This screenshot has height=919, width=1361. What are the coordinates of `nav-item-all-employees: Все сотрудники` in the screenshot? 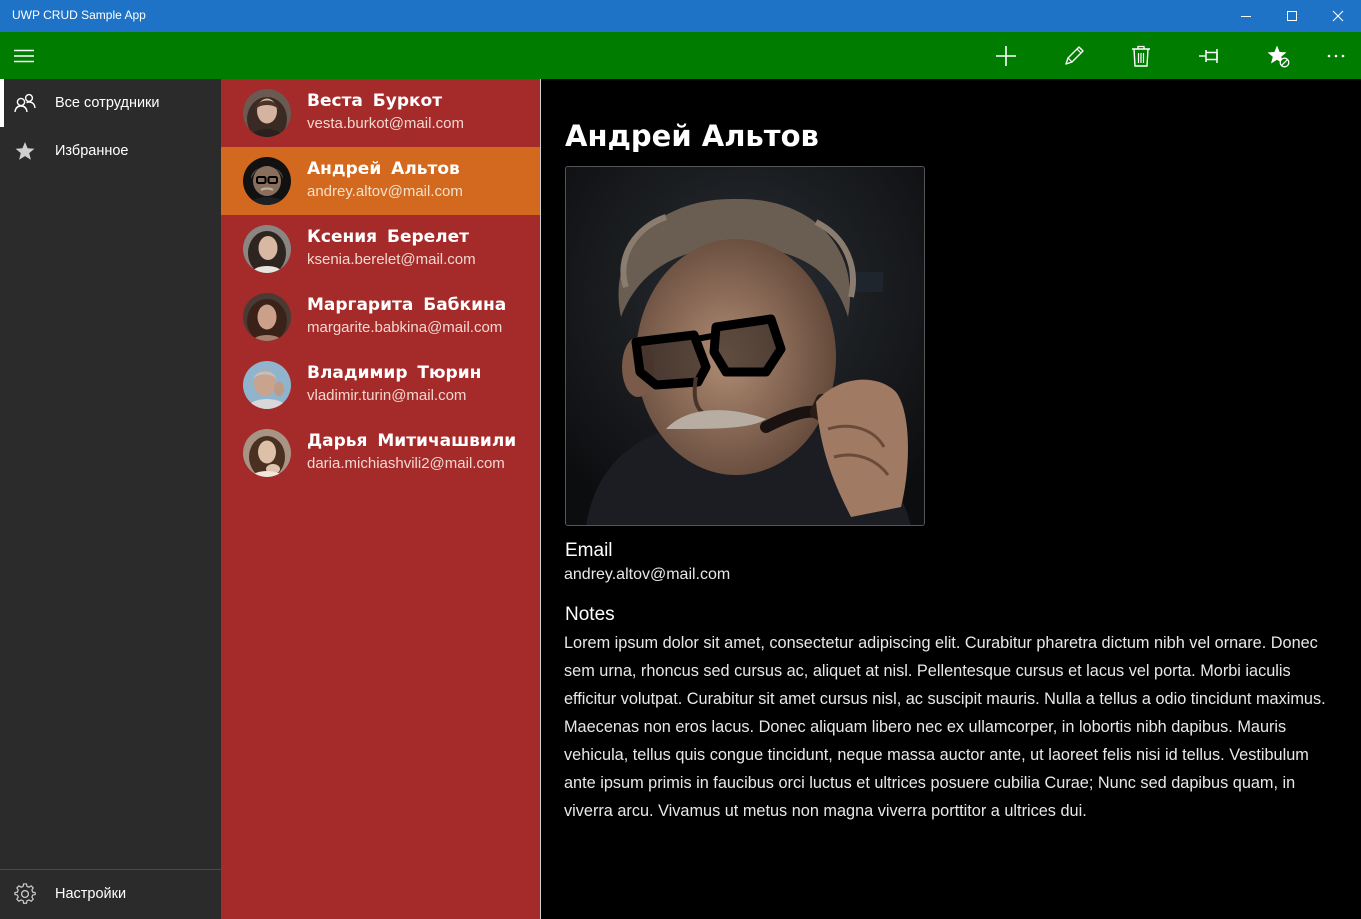 It's located at (110, 103).